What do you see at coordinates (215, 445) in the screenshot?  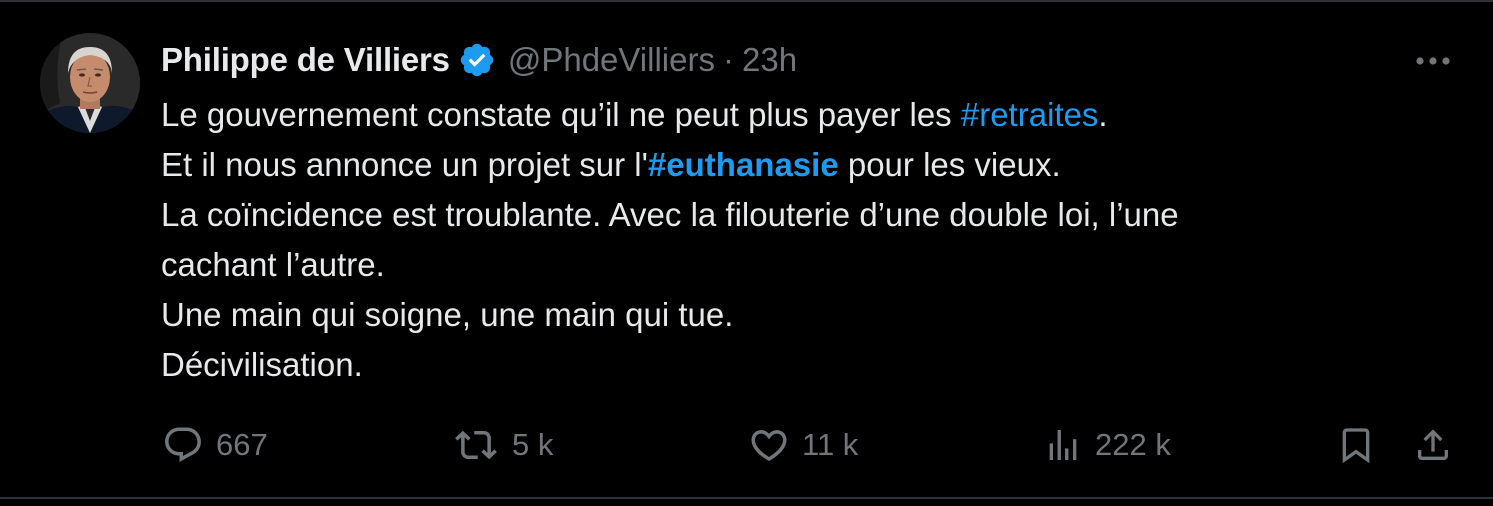 I see `reply-button: 667` at bounding box center [215, 445].